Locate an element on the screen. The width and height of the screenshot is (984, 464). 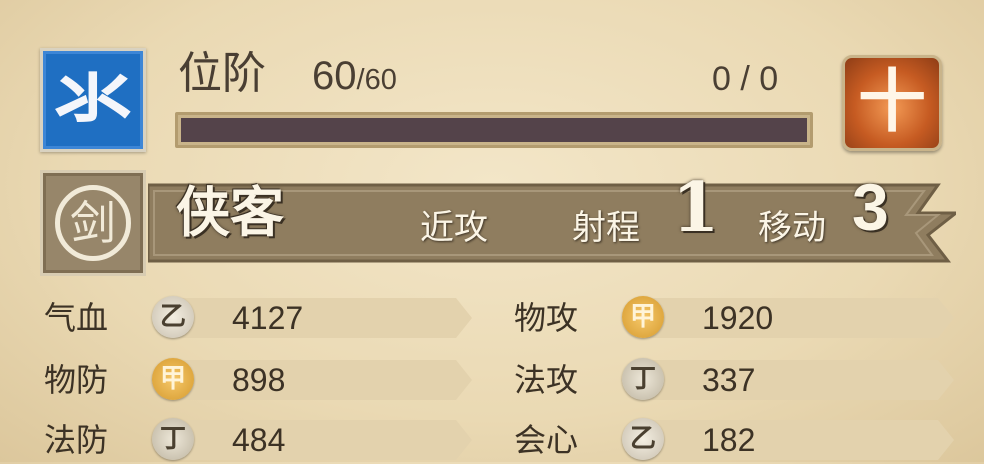
water-element-icon: 氺 is located at coordinates (93, 100).